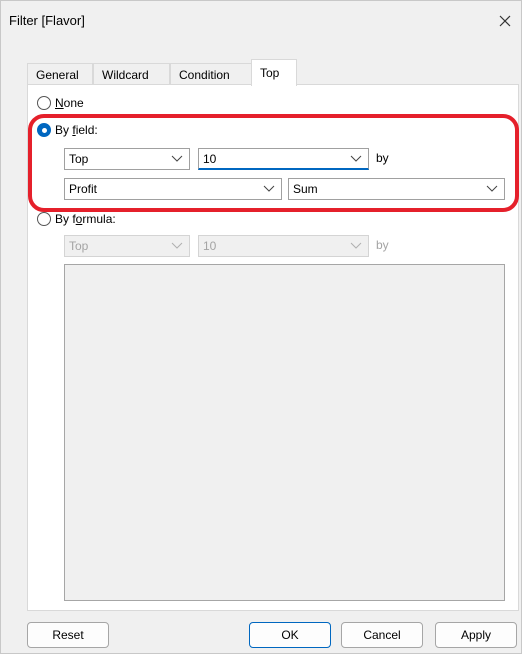 This screenshot has width=522, height=654. Describe the element at coordinates (476, 635) in the screenshot. I see `apply-button: Apply` at that location.